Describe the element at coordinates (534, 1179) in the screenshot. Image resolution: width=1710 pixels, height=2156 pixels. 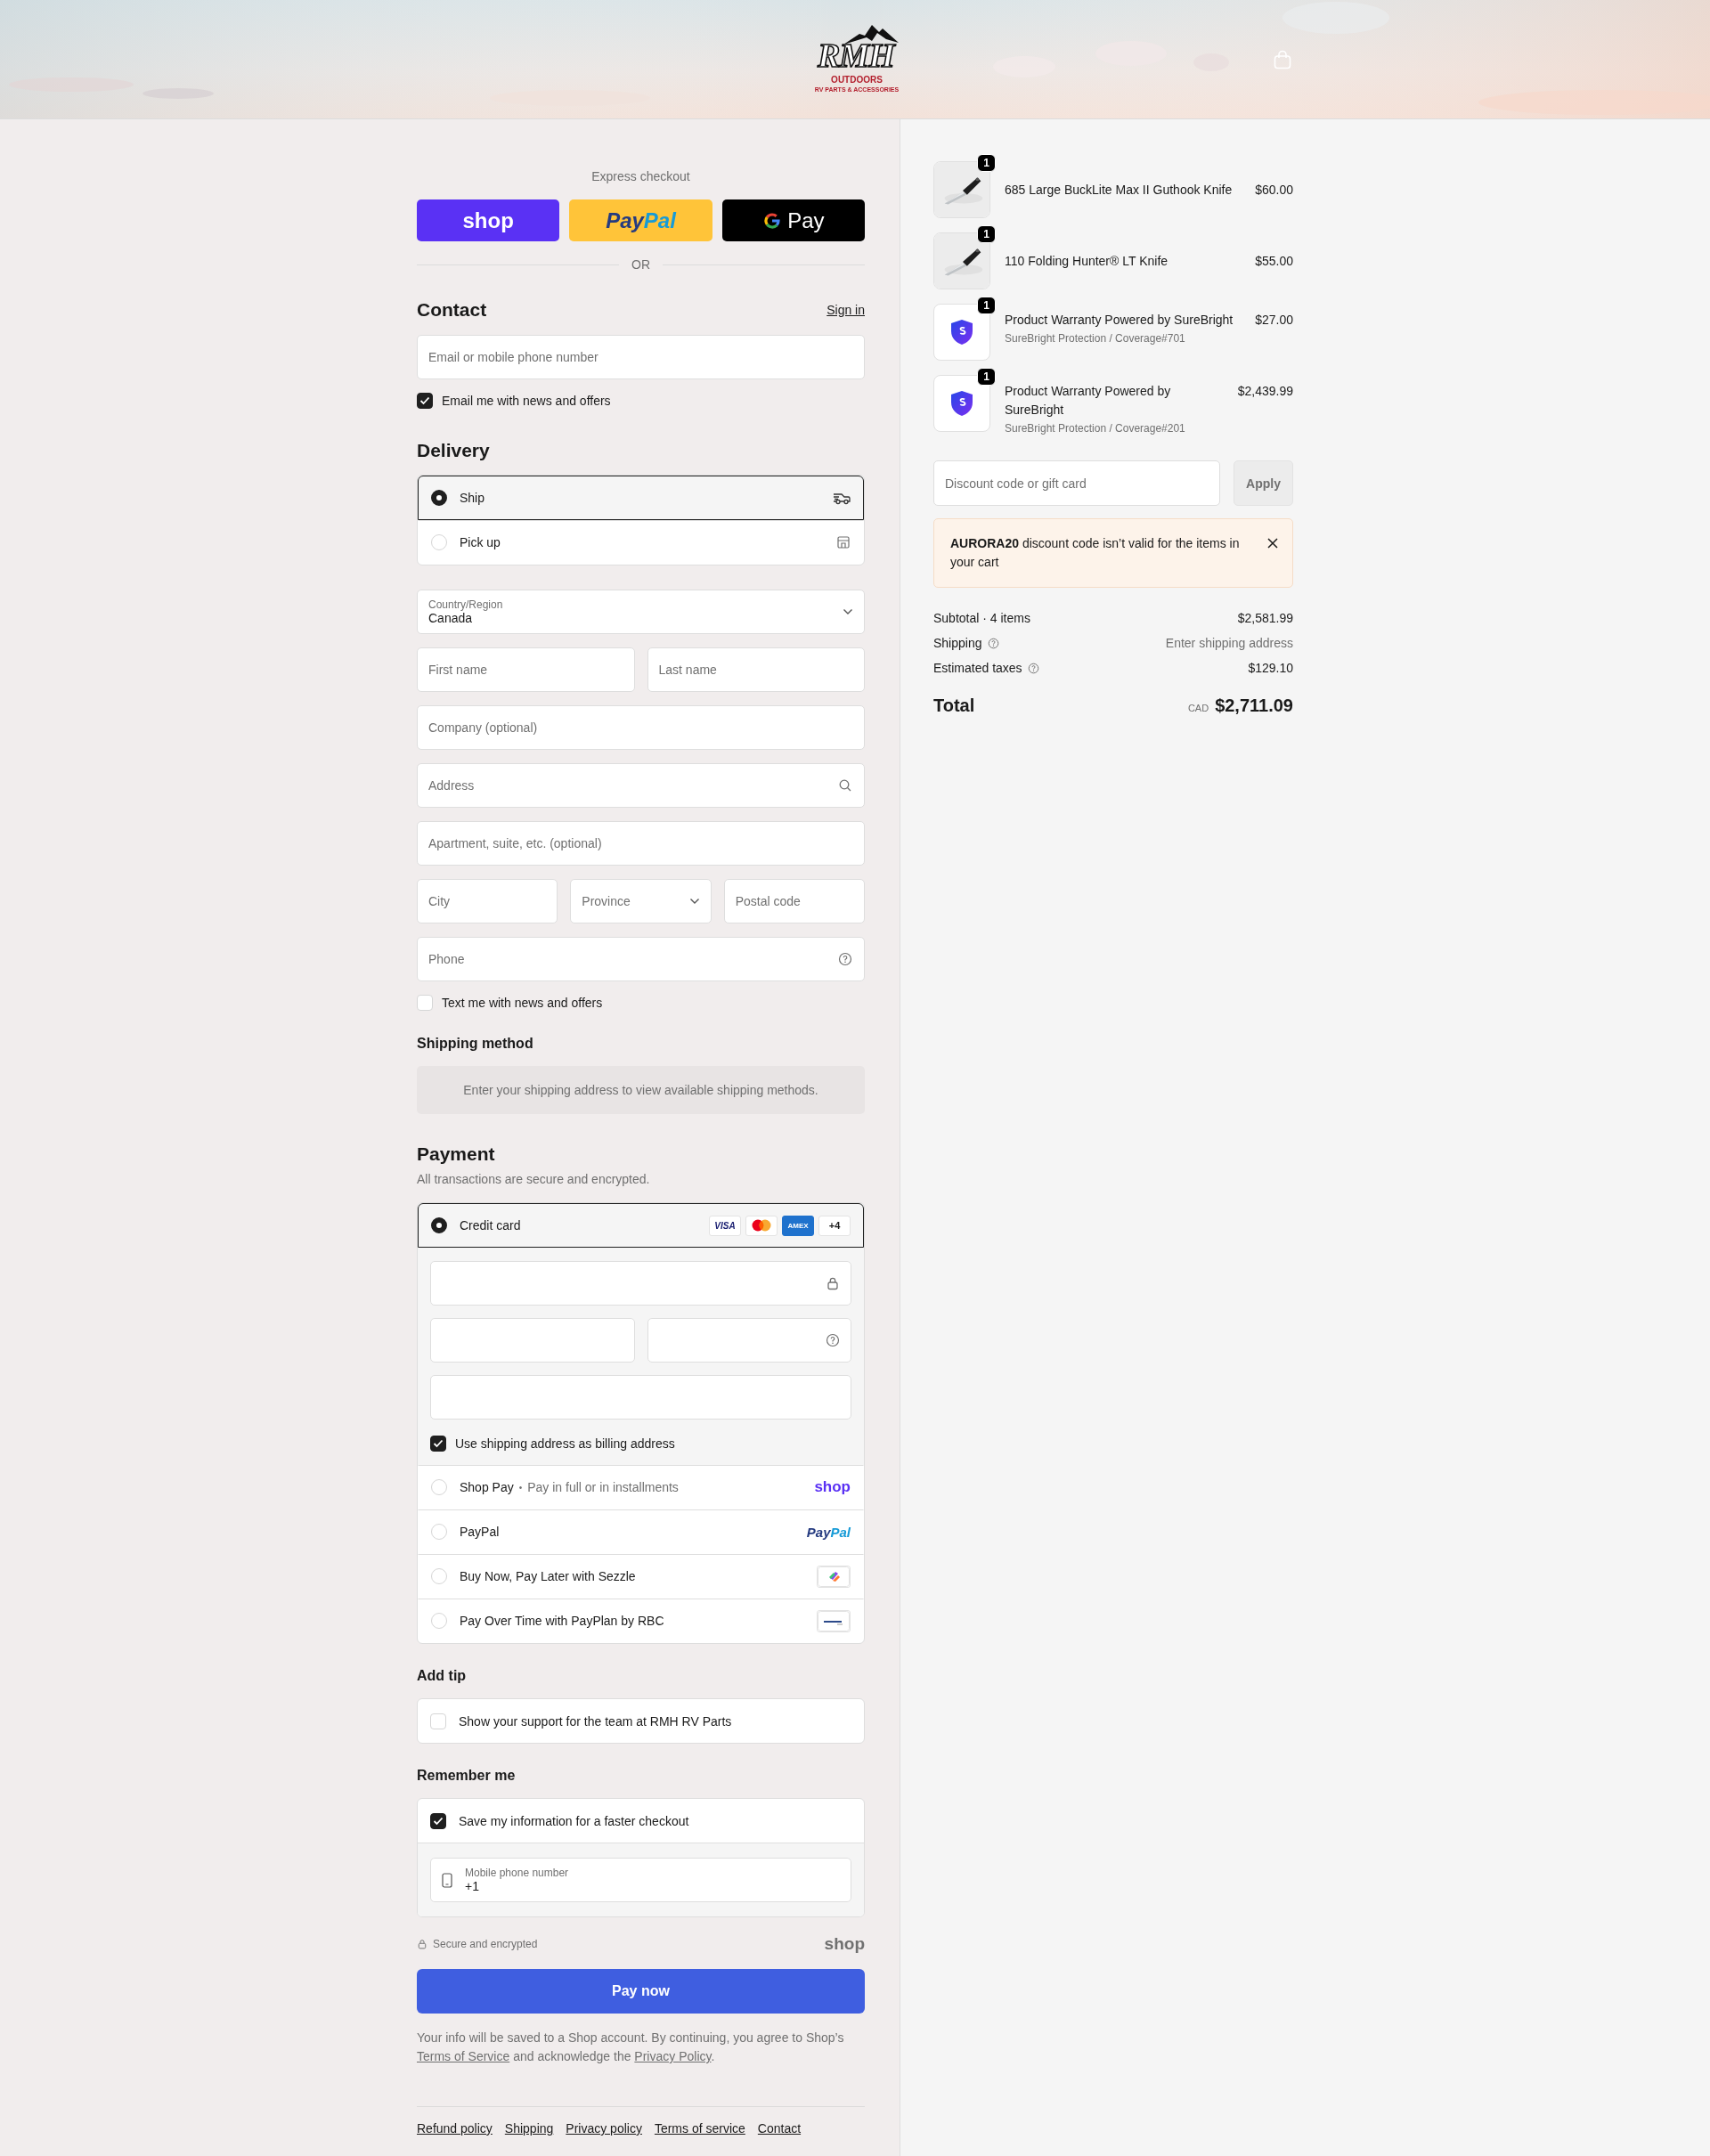
I see `section-subtitle: All transactions are secure and encrypted.` at that location.